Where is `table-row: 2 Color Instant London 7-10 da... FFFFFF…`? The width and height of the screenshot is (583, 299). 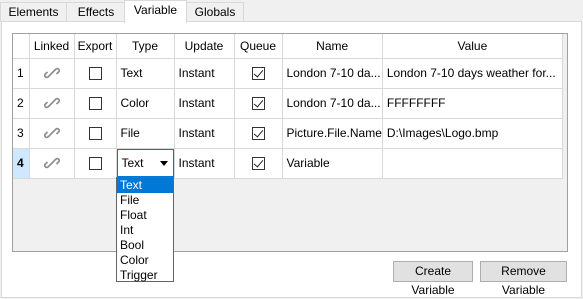
table-row: 2 Color Instant London 7-10 da... FFFFFF… is located at coordinates (288, 103).